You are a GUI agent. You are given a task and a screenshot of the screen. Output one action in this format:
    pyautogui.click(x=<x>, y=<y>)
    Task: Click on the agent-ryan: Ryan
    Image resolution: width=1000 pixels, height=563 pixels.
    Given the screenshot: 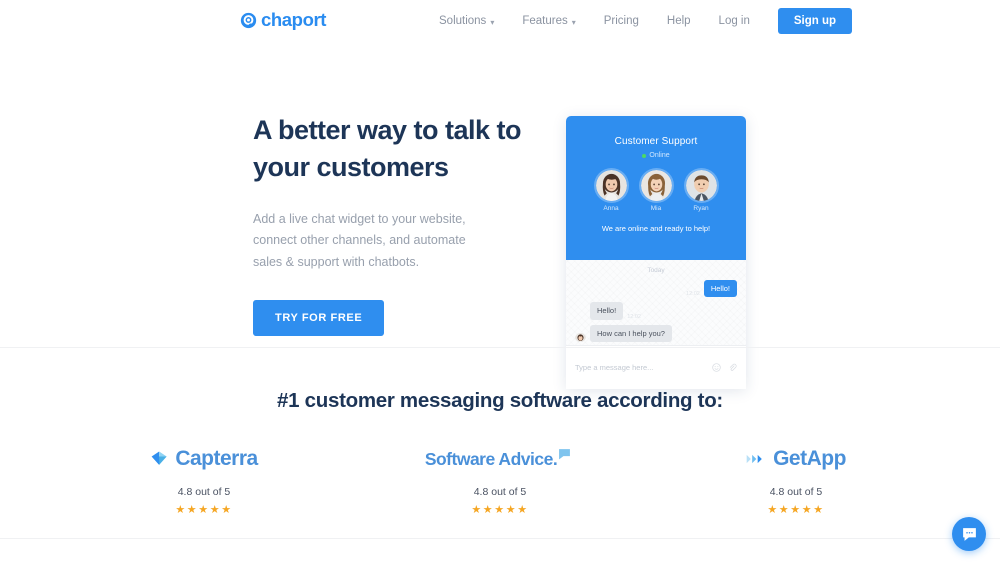 What is the action you would take?
    pyautogui.click(x=701, y=191)
    